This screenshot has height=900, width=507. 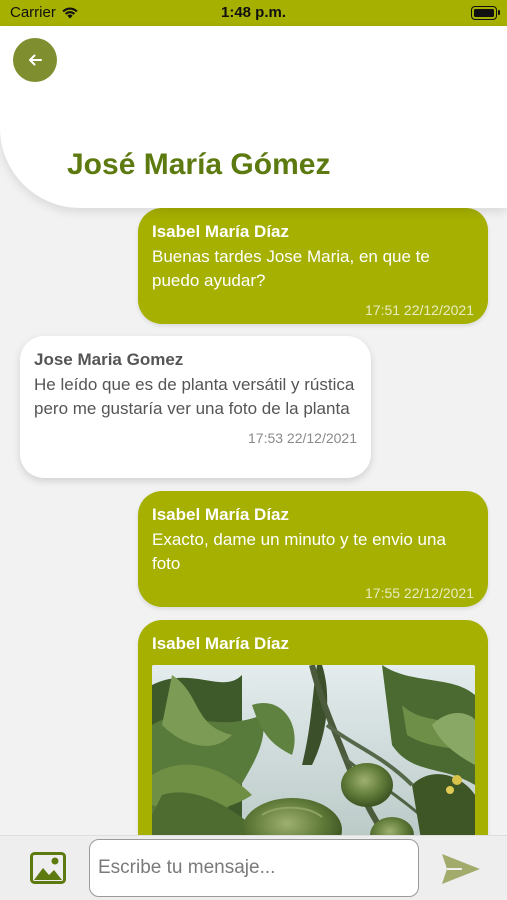 I want to click on send-icon, so click(x=461, y=869).